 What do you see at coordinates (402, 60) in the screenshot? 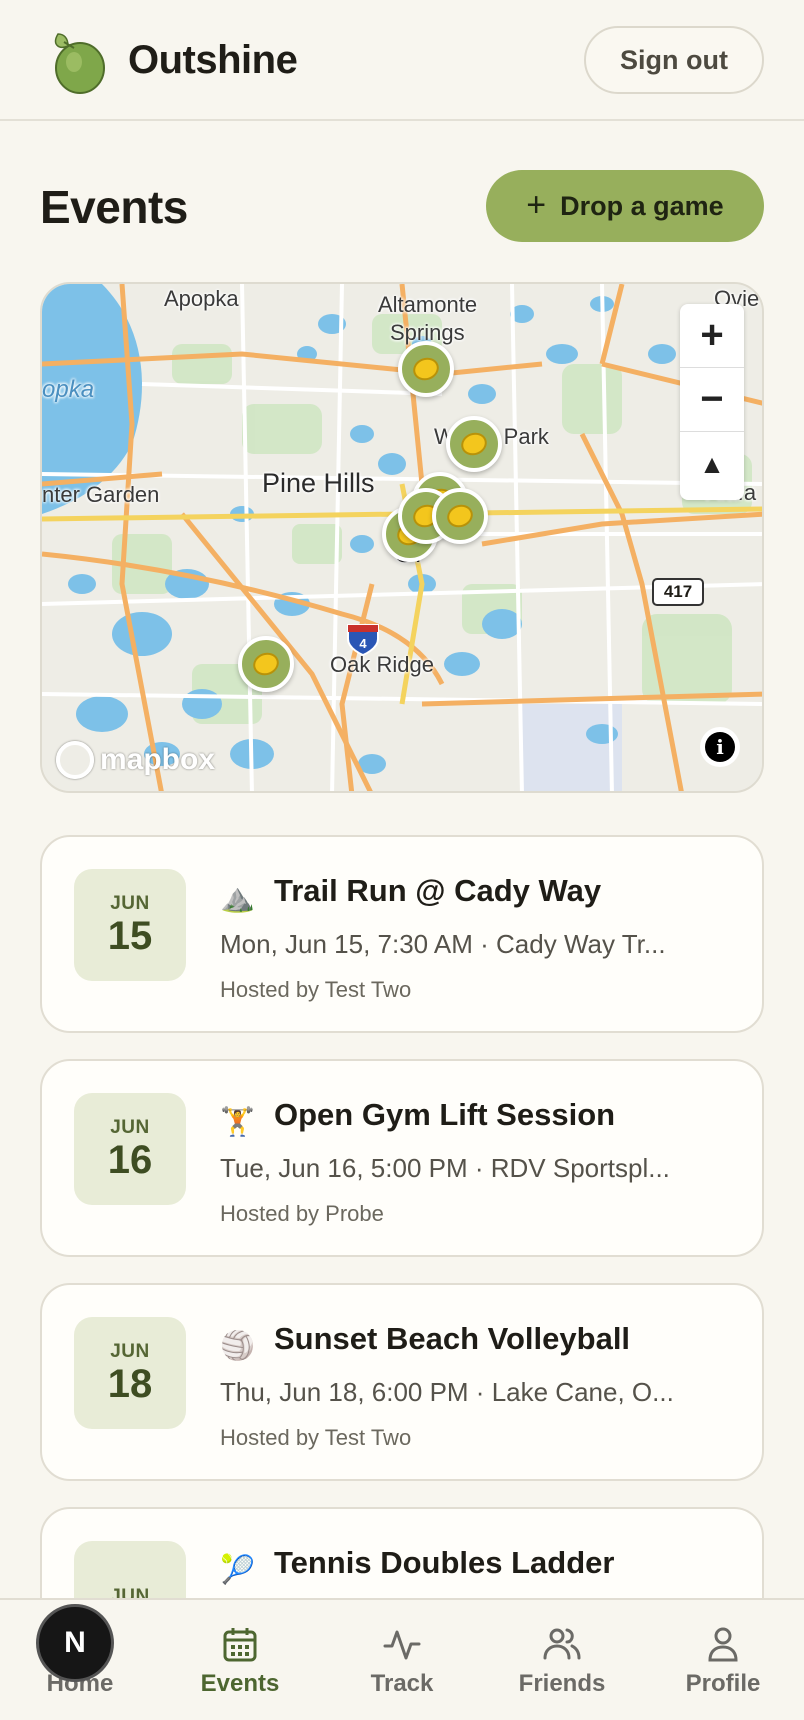
I see `app-header: Outshine Sign out` at bounding box center [402, 60].